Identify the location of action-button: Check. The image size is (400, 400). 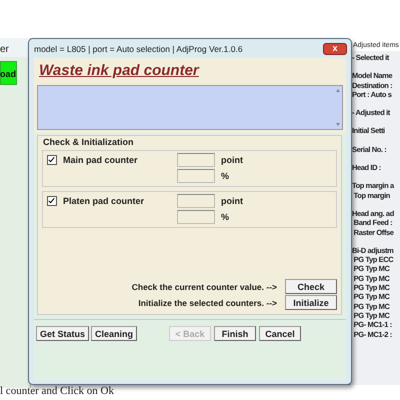
(311, 286).